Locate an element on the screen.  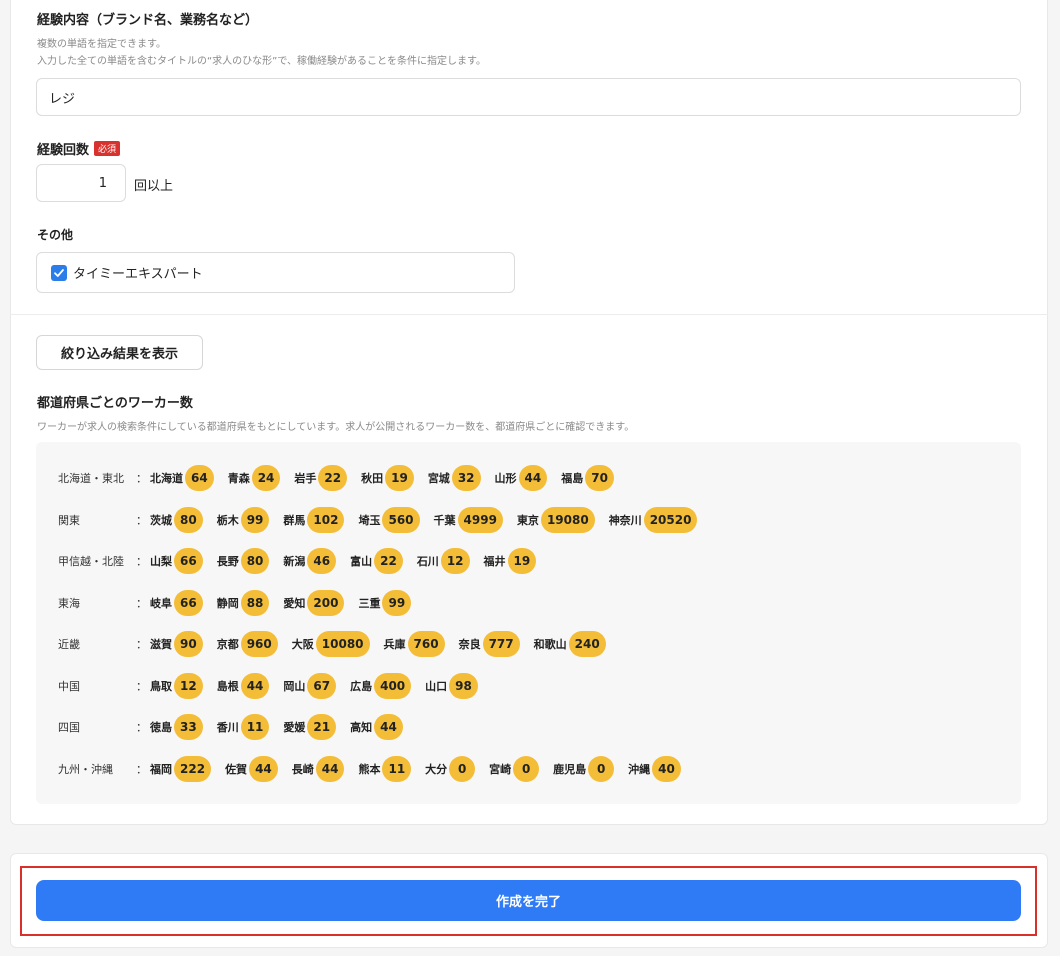
region-row: 北海道・東北 ：北海道 64 青森 24 岩手 22 秋田 19 宮城 32 山形 44 福島 70 is located at coordinates (343, 478).